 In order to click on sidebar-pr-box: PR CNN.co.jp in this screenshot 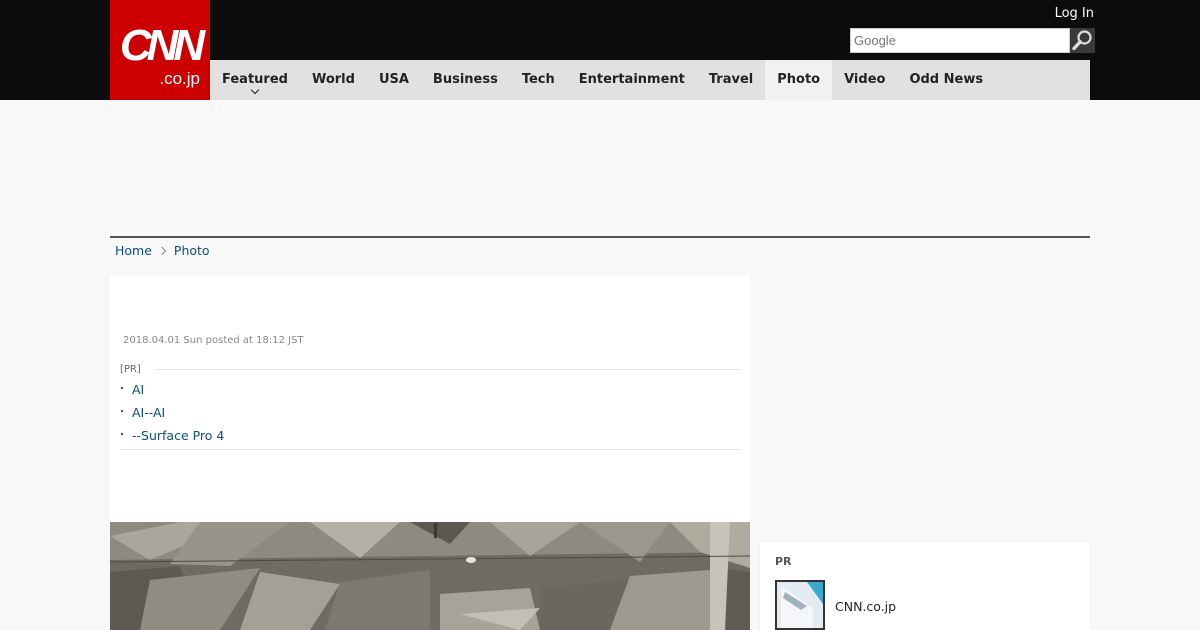, I will do `click(925, 586)`.